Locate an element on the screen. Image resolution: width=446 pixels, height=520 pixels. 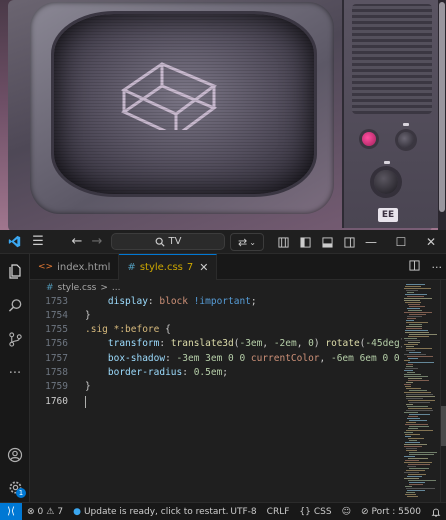
editor-tabs: <> index.html # style.css 7 ✕ ··· is located at coordinates (238, 267).